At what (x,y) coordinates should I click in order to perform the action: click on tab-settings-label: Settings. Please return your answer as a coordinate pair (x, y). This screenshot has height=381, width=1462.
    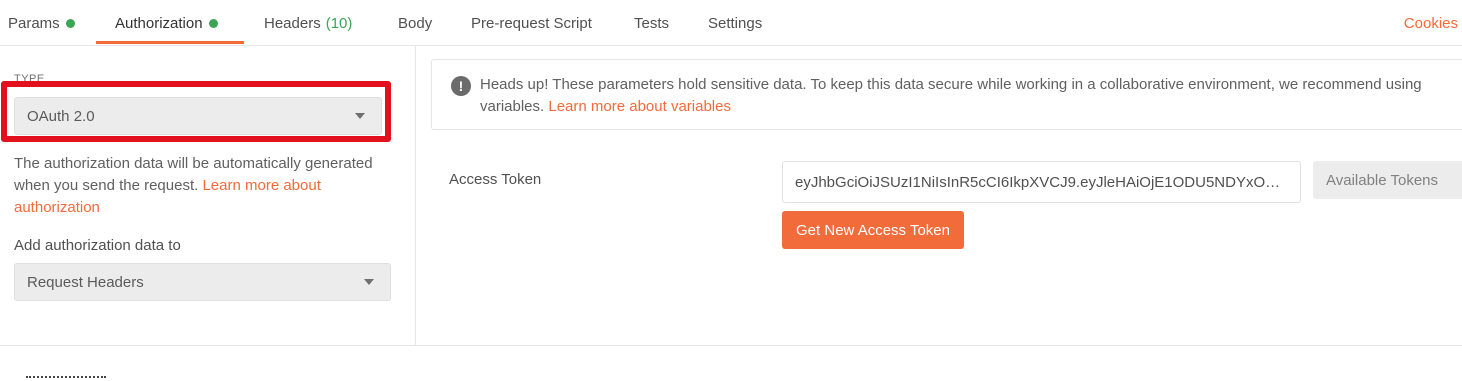
    Looking at the image, I should click on (735, 23).